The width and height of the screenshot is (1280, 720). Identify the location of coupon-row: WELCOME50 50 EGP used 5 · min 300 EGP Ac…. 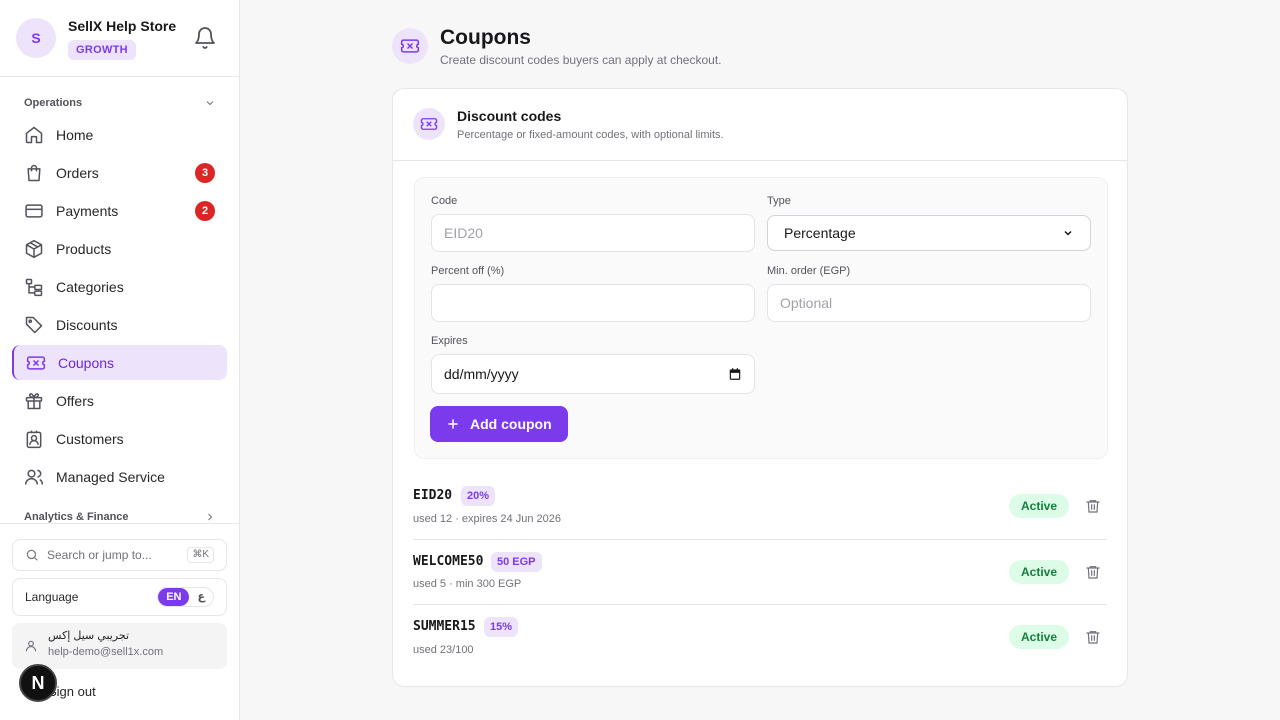
(760, 572).